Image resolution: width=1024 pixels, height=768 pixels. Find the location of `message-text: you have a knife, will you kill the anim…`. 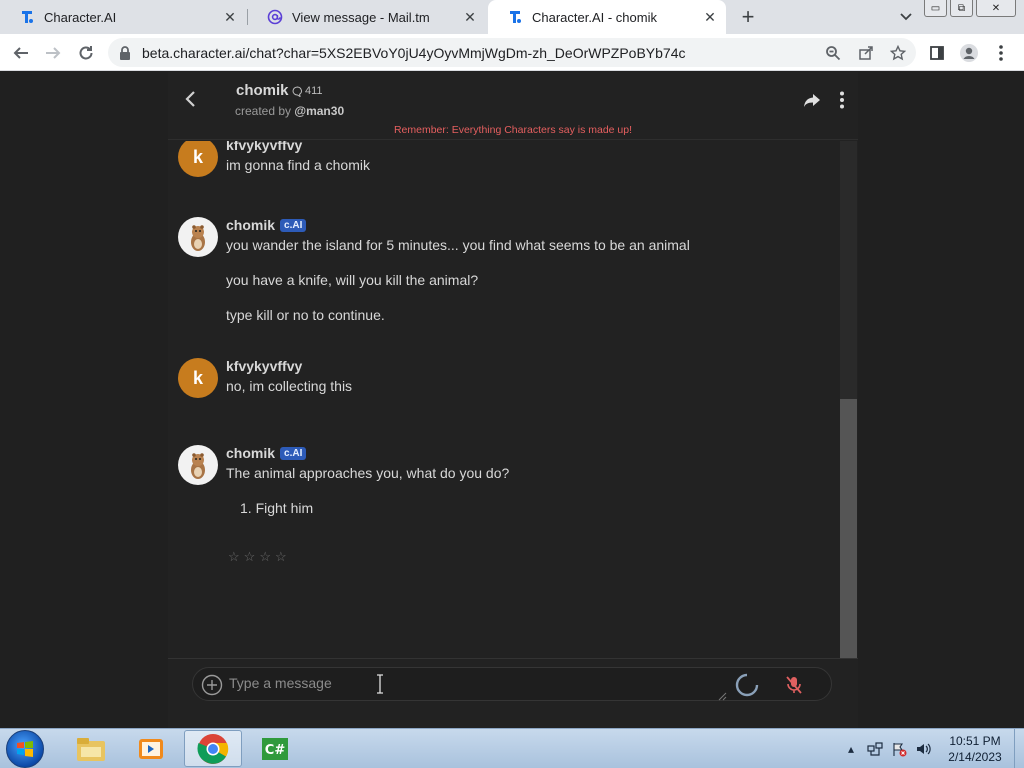

message-text: you have a knife, will you kill the anim… is located at coordinates (352, 280).